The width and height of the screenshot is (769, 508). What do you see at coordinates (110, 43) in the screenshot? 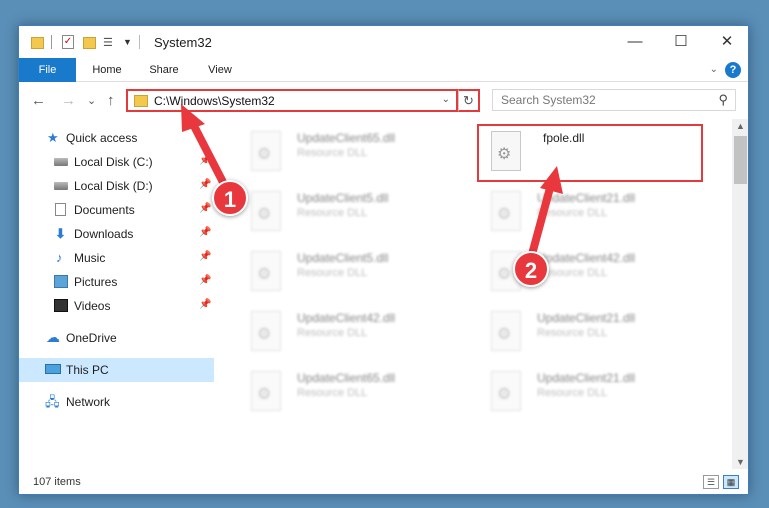
I see `view-options-icon: ☰` at bounding box center [110, 43].